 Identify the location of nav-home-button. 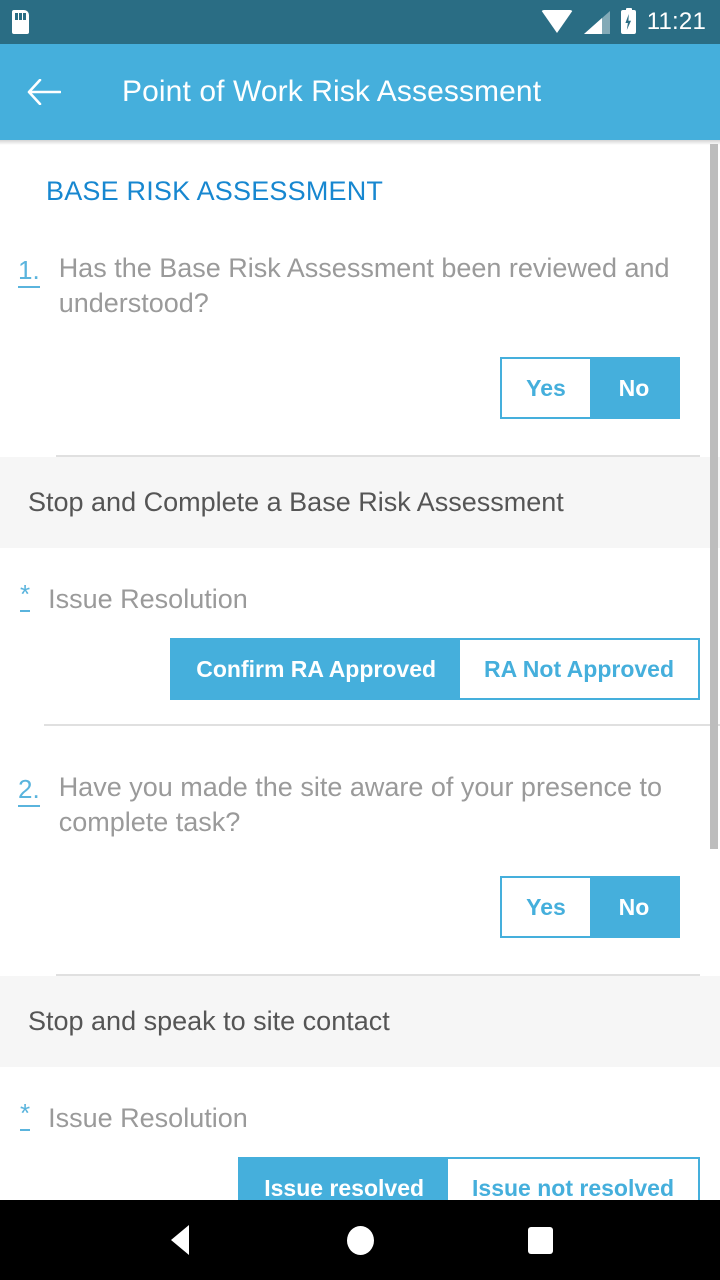
(360, 1240).